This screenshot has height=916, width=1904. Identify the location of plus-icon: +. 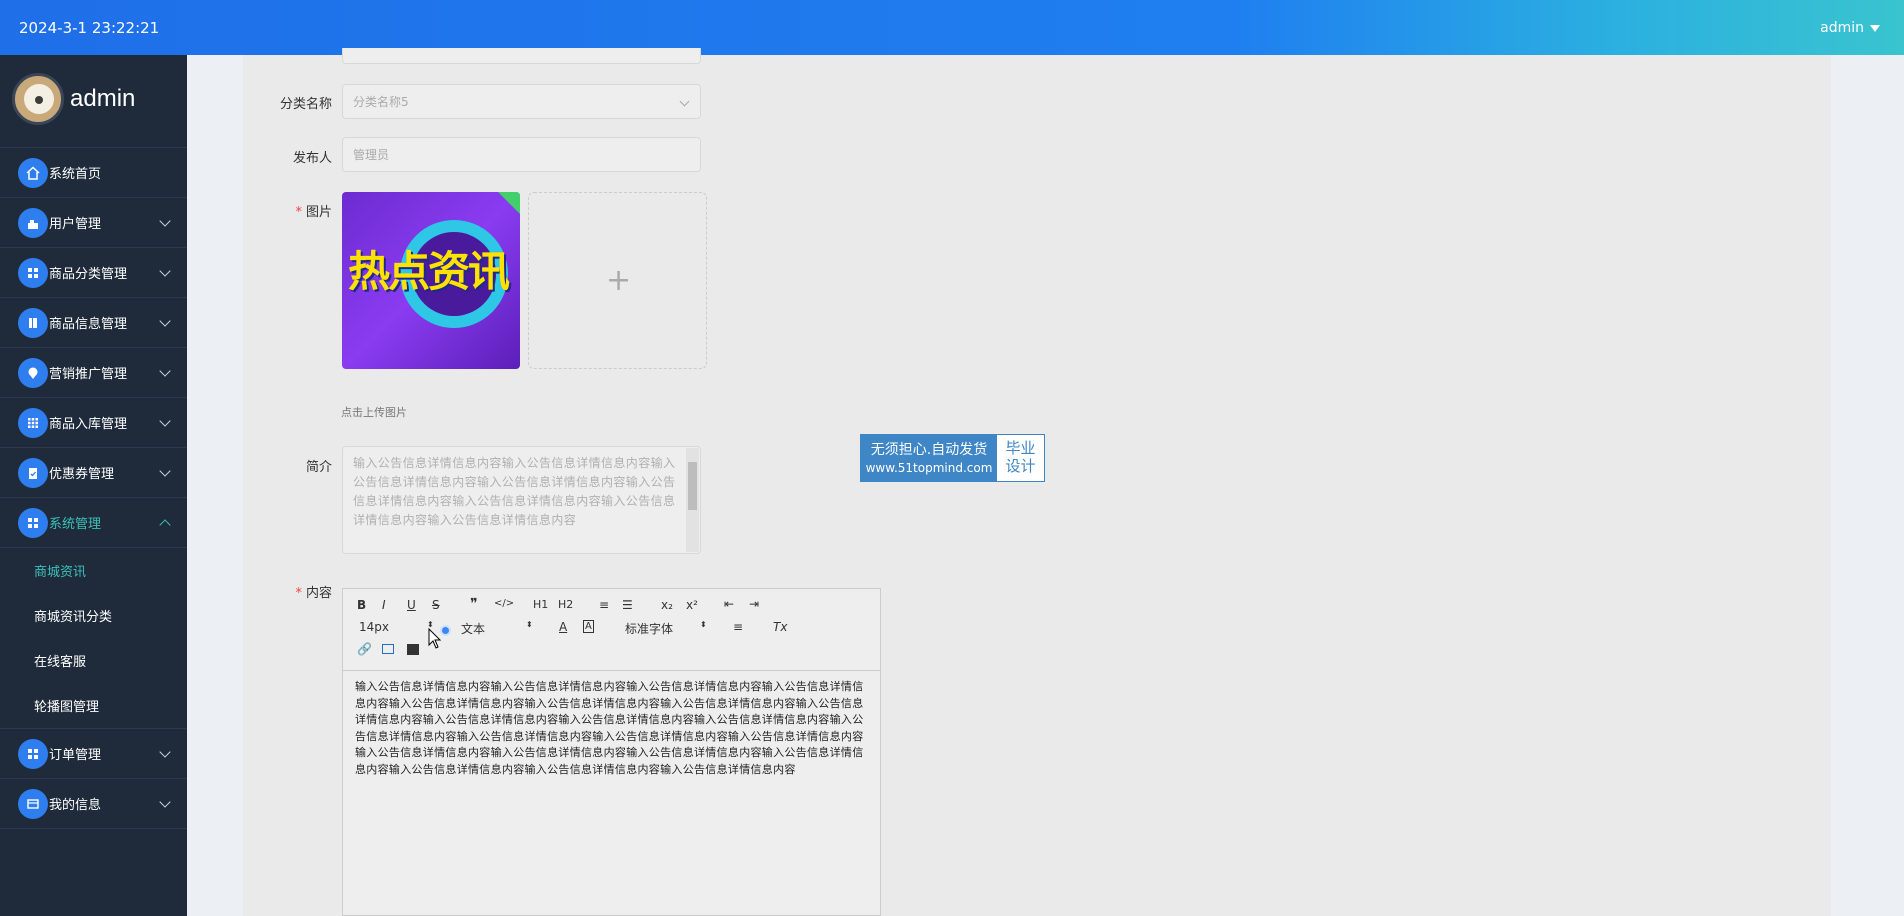
(619, 280).